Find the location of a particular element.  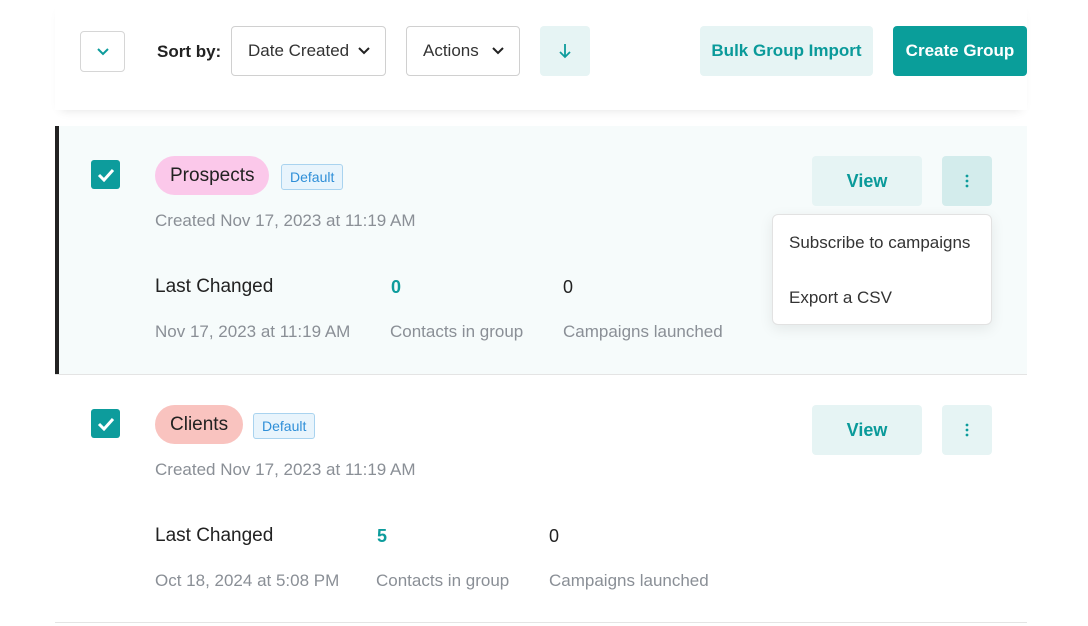

actions-label: Actions is located at coordinates (451, 50).